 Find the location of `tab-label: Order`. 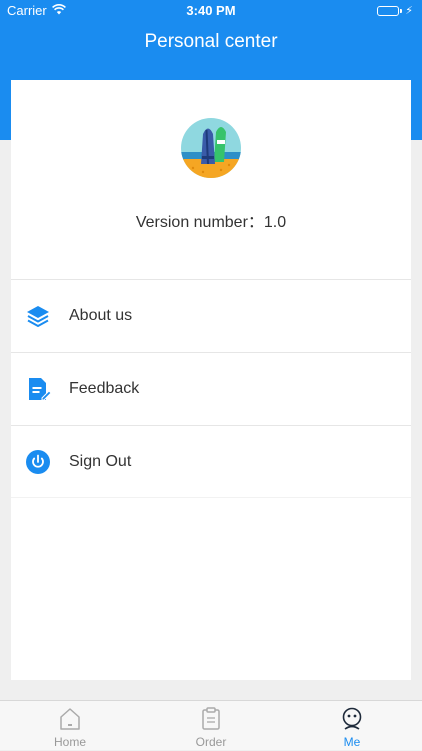

tab-label: Order is located at coordinates (211, 742).